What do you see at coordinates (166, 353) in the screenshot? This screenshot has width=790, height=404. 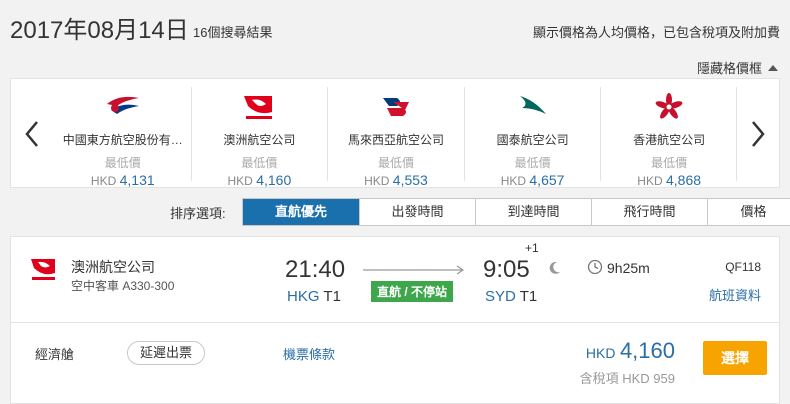 I see `delay-ticket-button: 延遲出票` at bounding box center [166, 353].